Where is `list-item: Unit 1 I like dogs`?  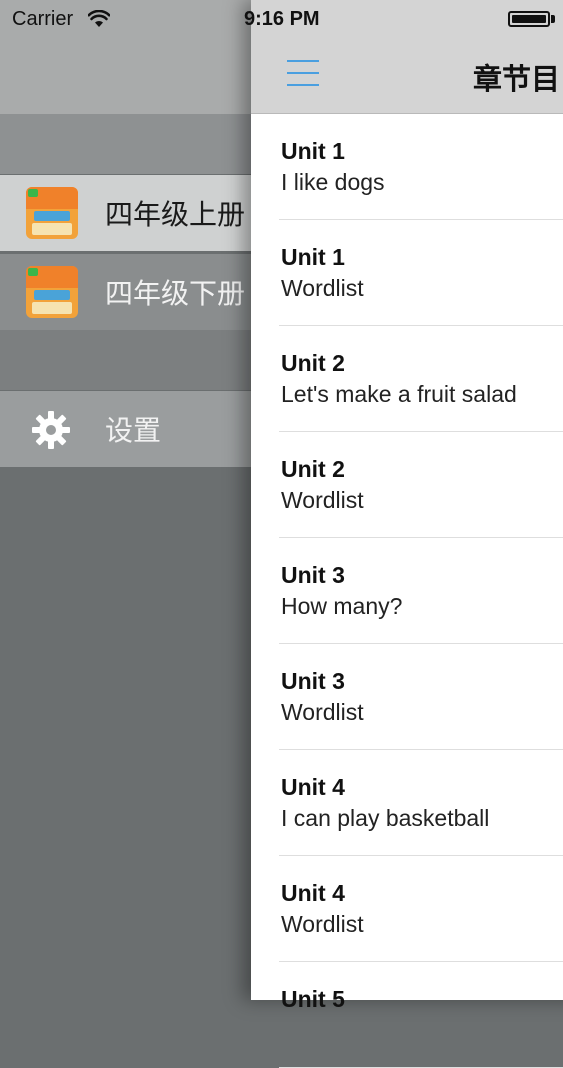 list-item: Unit 1 I like dogs is located at coordinates (421, 167).